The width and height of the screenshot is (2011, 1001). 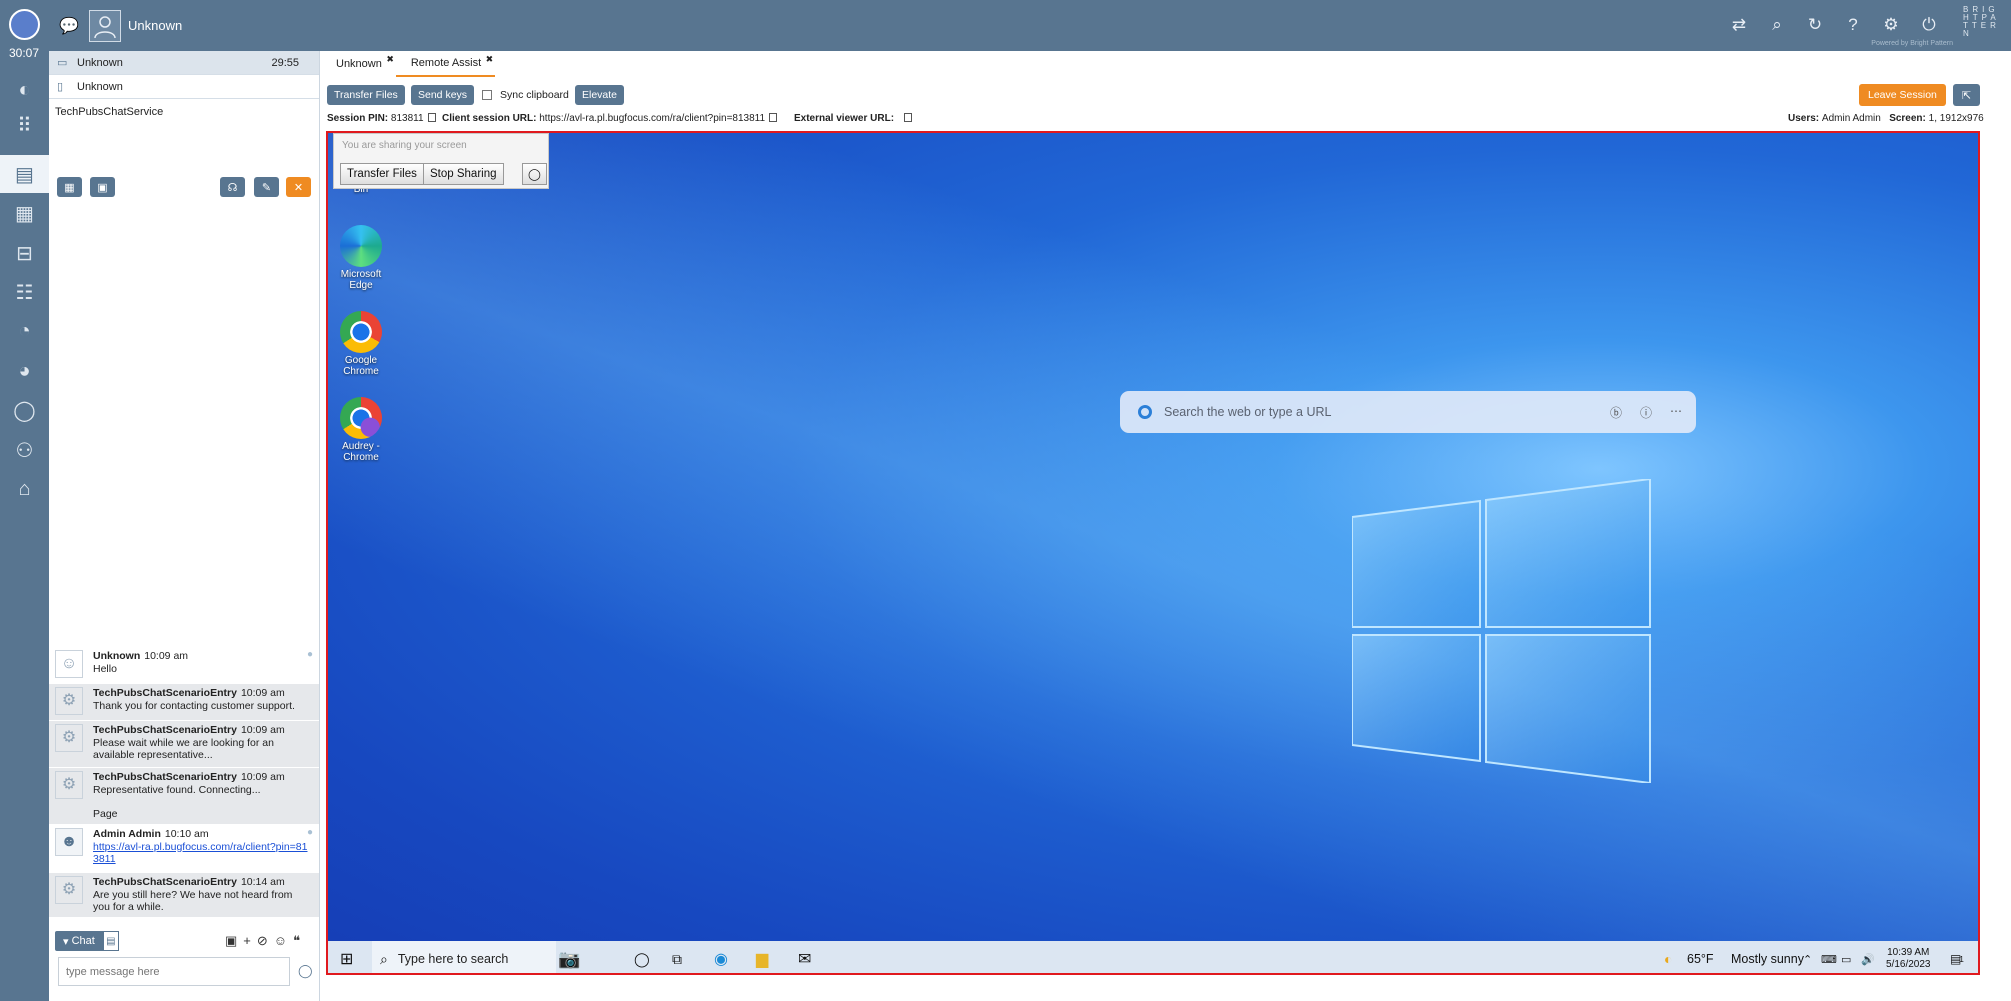 I want to click on quote-icon: ❝, so click(x=296, y=941).